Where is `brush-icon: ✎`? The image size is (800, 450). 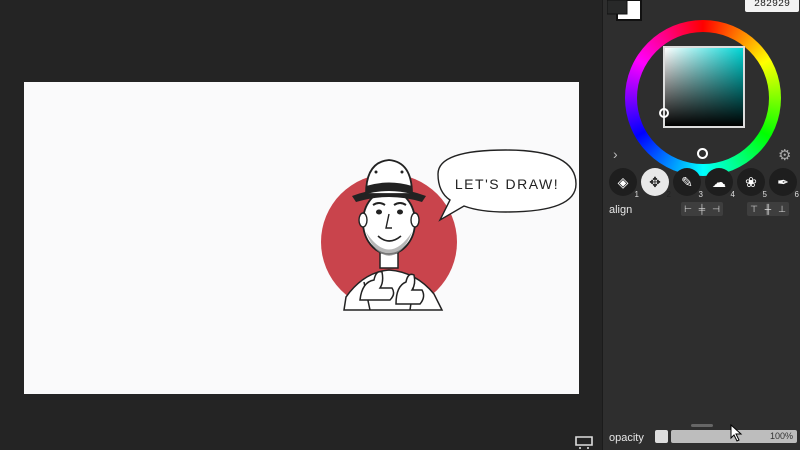
brush-icon: ✎ is located at coordinates (687, 181).